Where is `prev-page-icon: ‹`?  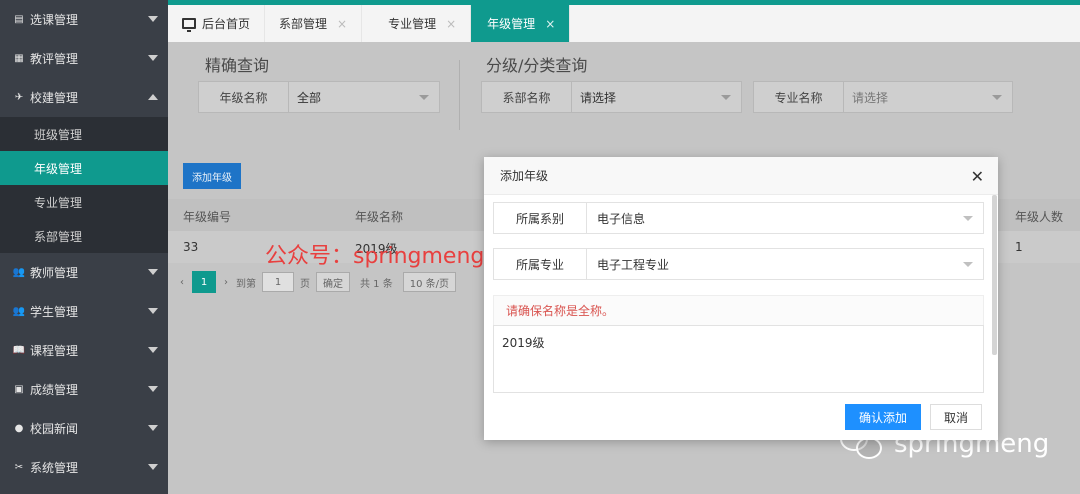
prev-page-icon: ‹ is located at coordinates (182, 282).